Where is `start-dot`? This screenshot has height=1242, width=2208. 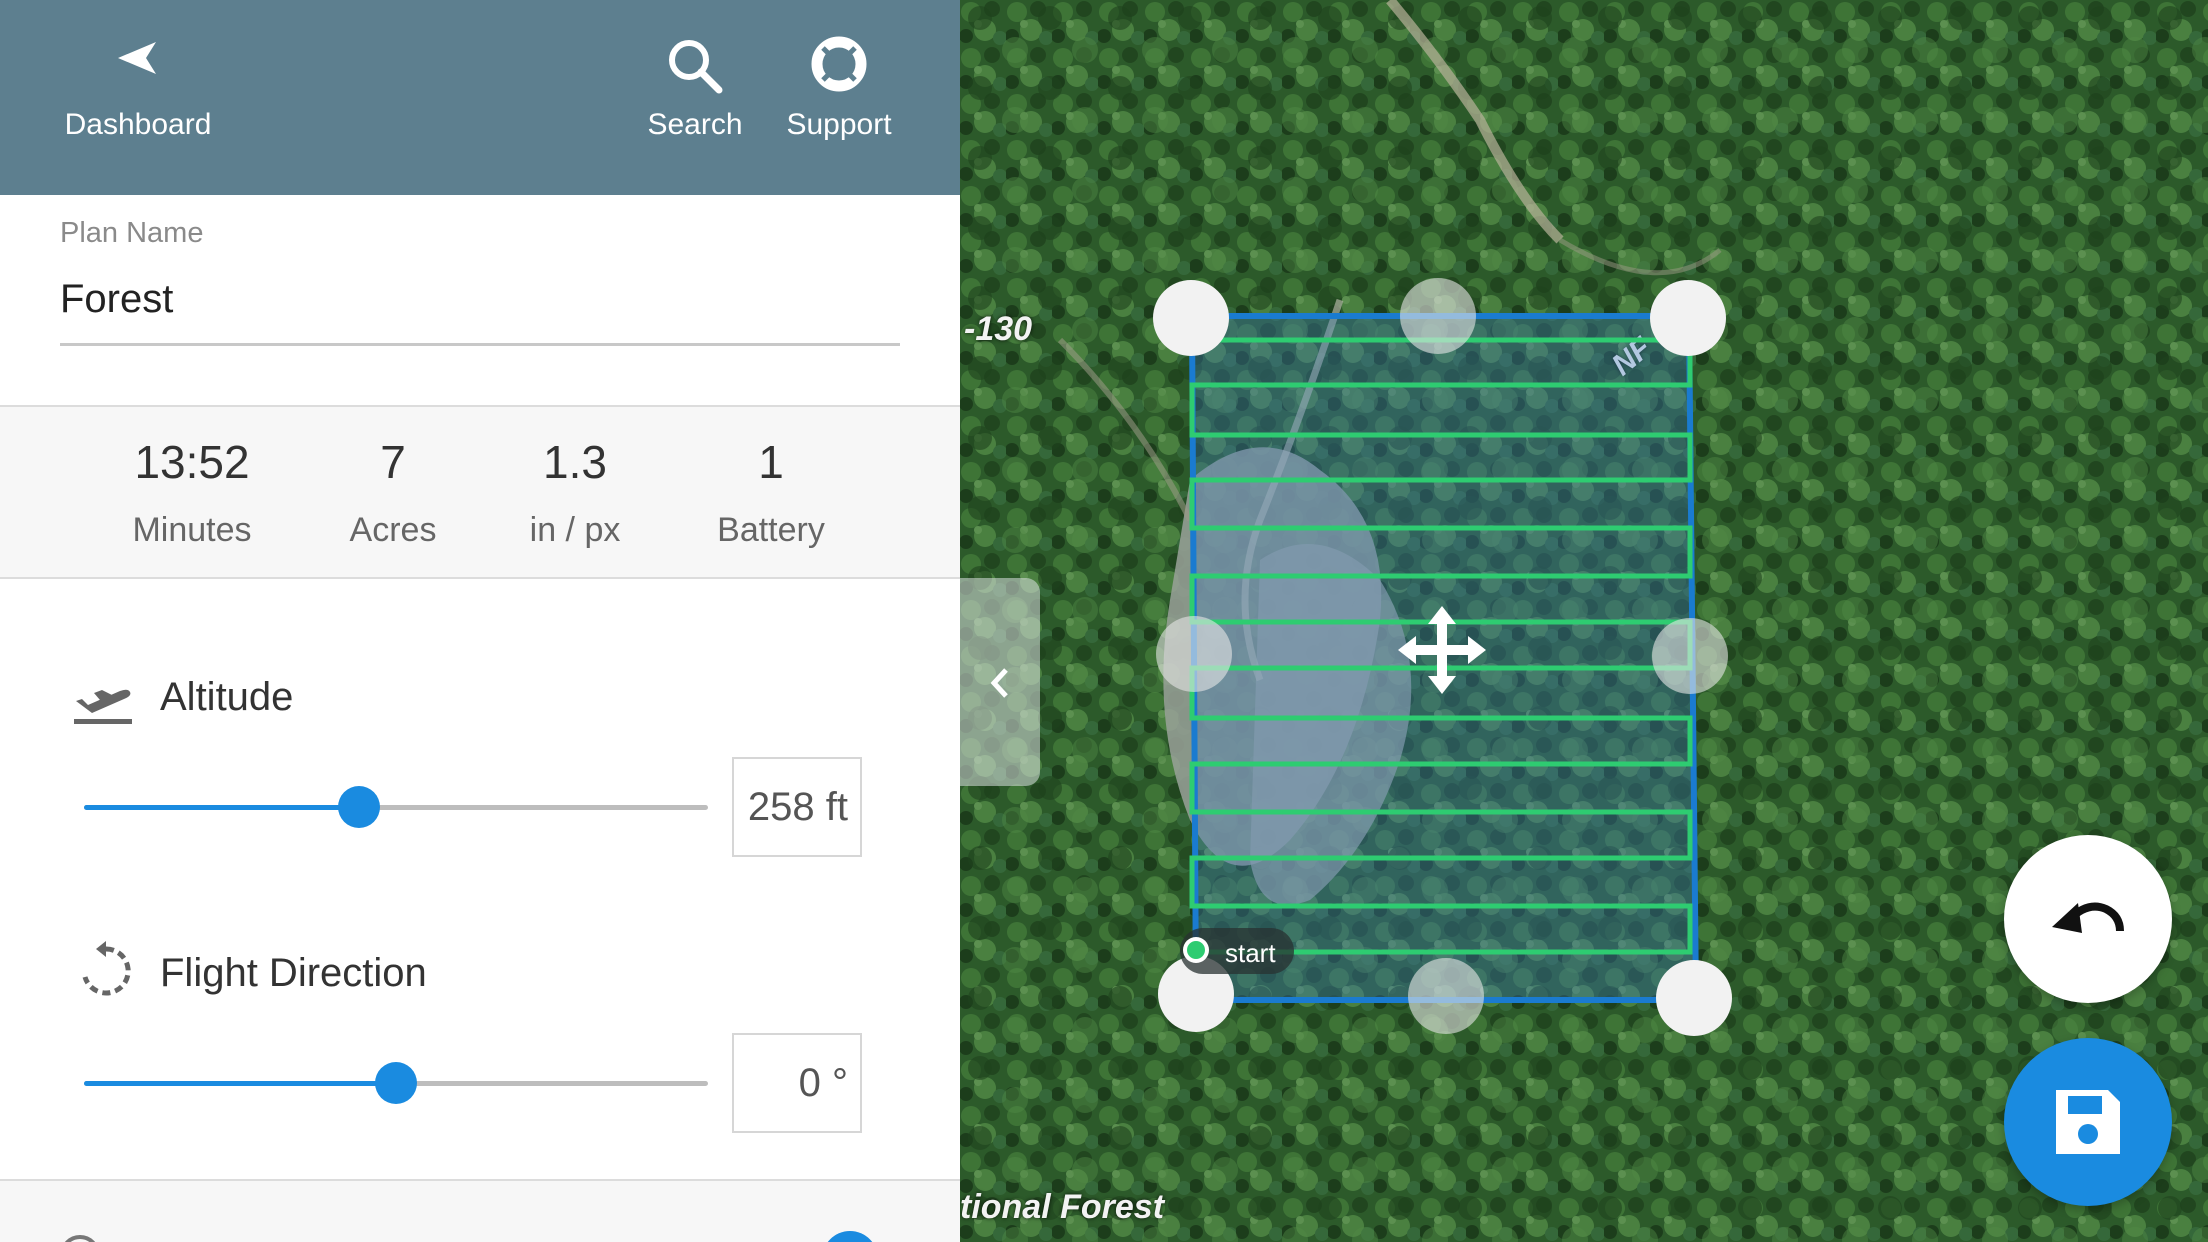 start-dot is located at coordinates (1196, 950).